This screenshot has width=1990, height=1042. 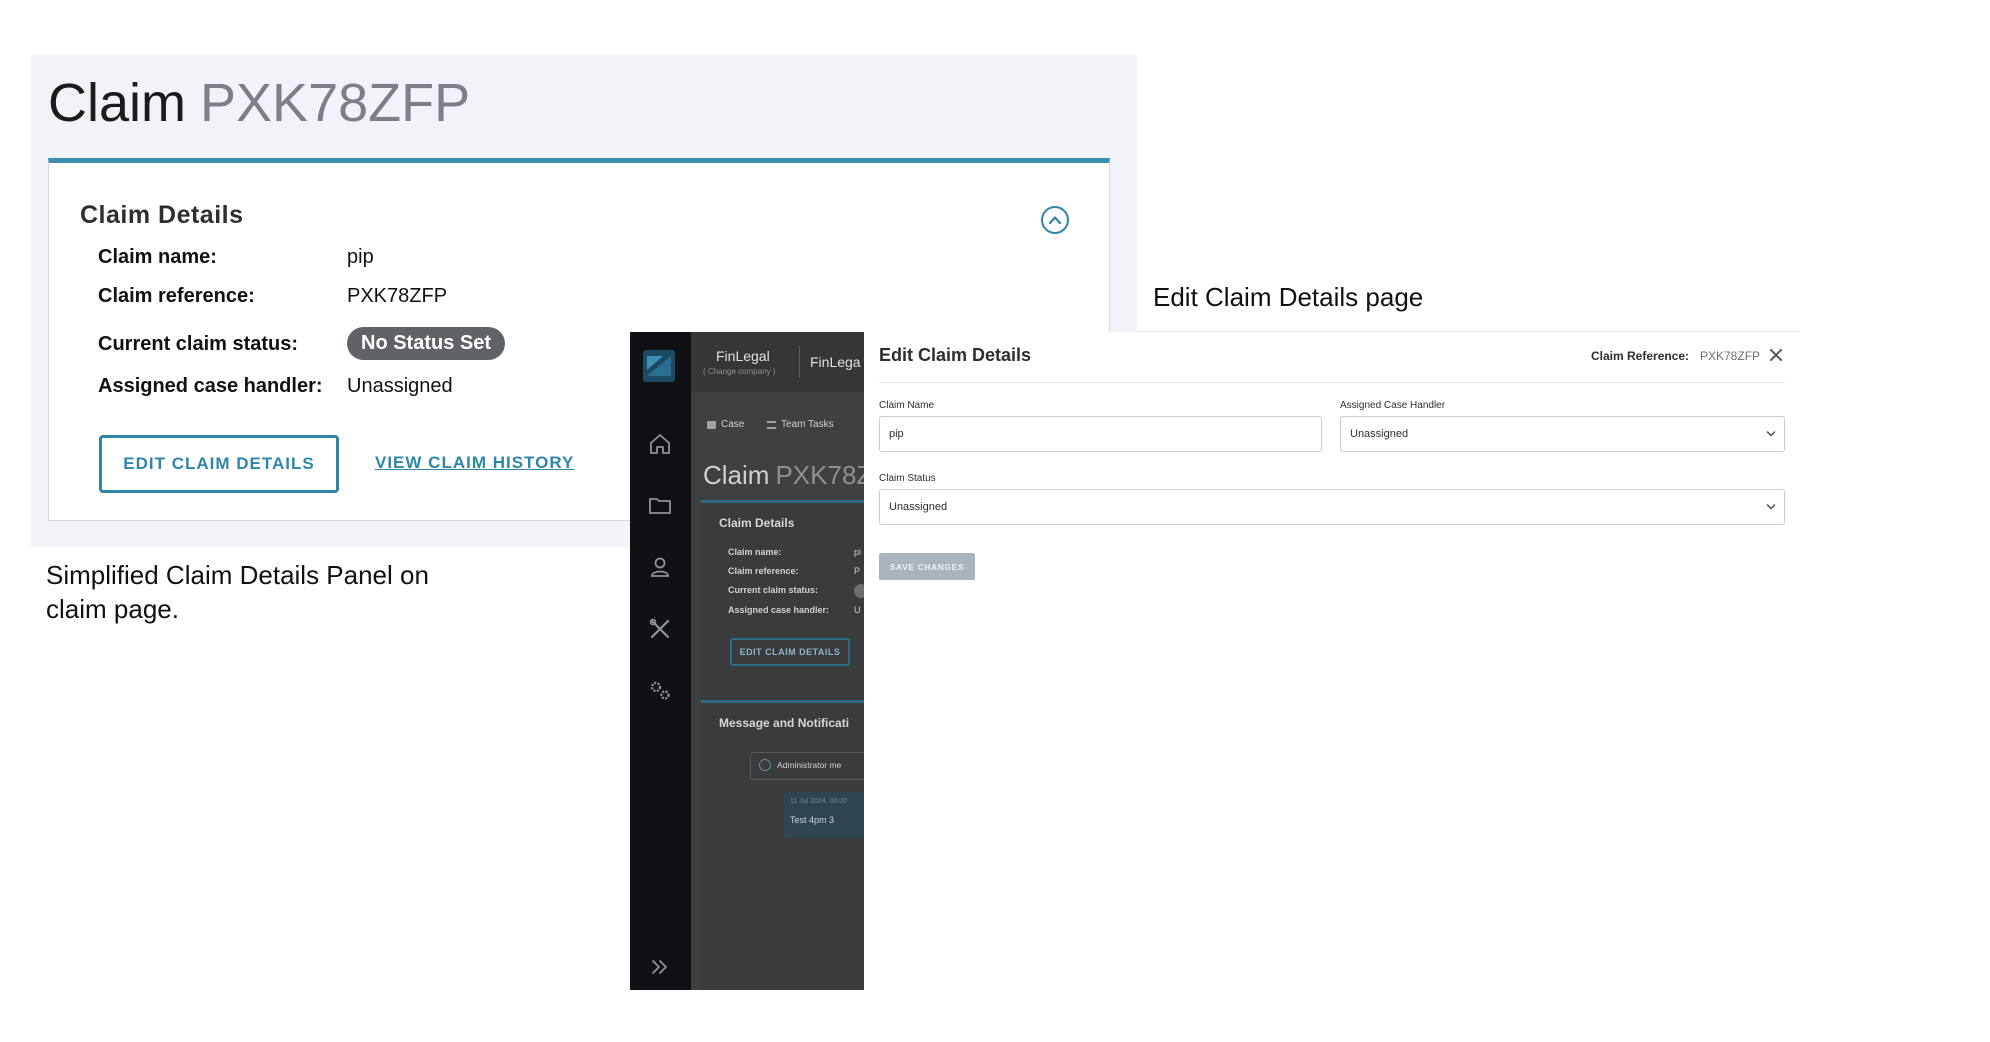 I want to click on briefcase-icon, so click(x=711, y=425).